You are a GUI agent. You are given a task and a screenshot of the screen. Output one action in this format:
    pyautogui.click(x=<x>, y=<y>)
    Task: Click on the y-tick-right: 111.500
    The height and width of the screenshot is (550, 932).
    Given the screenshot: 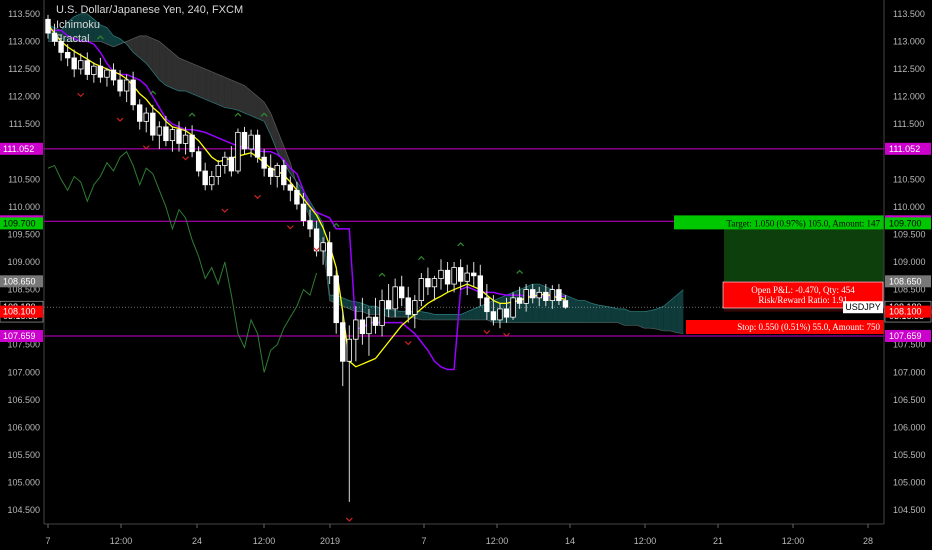 What is the action you would take?
    pyautogui.click(x=908, y=124)
    